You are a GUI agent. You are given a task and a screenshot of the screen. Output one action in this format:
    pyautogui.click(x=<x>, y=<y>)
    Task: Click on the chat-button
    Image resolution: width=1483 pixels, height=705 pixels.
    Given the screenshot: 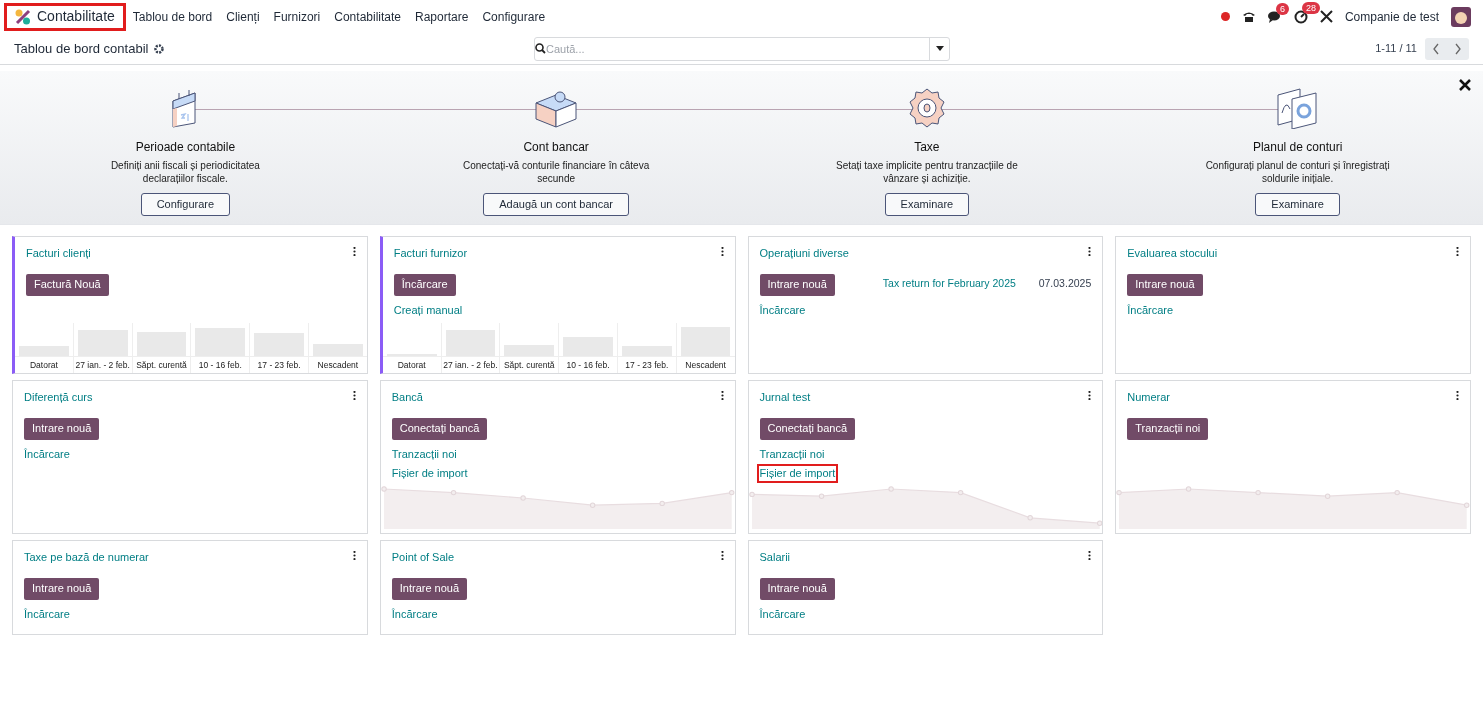 What is the action you would take?
    pyautogui.click(x=1274, y=16)
    